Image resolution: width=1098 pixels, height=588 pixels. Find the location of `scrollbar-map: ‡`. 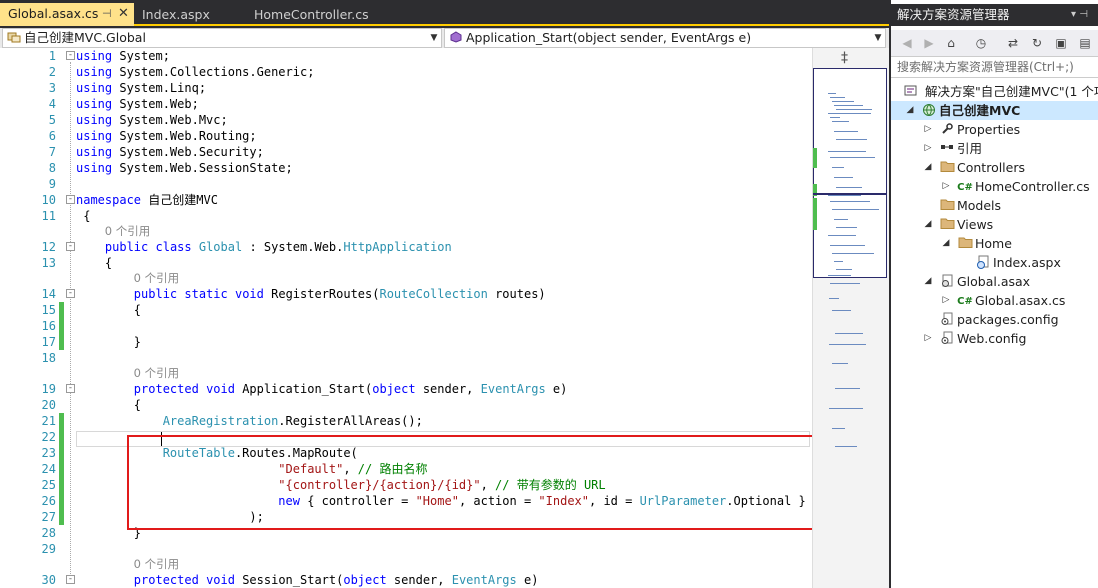

scrollbar-map: ‡ is located at coordinates (850, 318).